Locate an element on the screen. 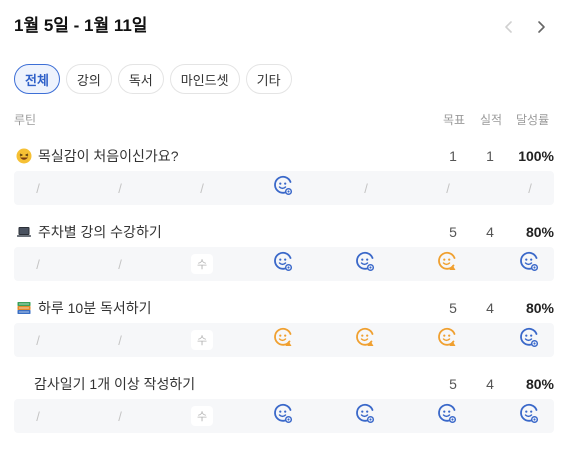 Image resolution: width=571 pixels, height=458 pixels. routine-item: 목실감이 처음이신가요? 1 1 100% / / / / / / is located at coordinates (284, 175).